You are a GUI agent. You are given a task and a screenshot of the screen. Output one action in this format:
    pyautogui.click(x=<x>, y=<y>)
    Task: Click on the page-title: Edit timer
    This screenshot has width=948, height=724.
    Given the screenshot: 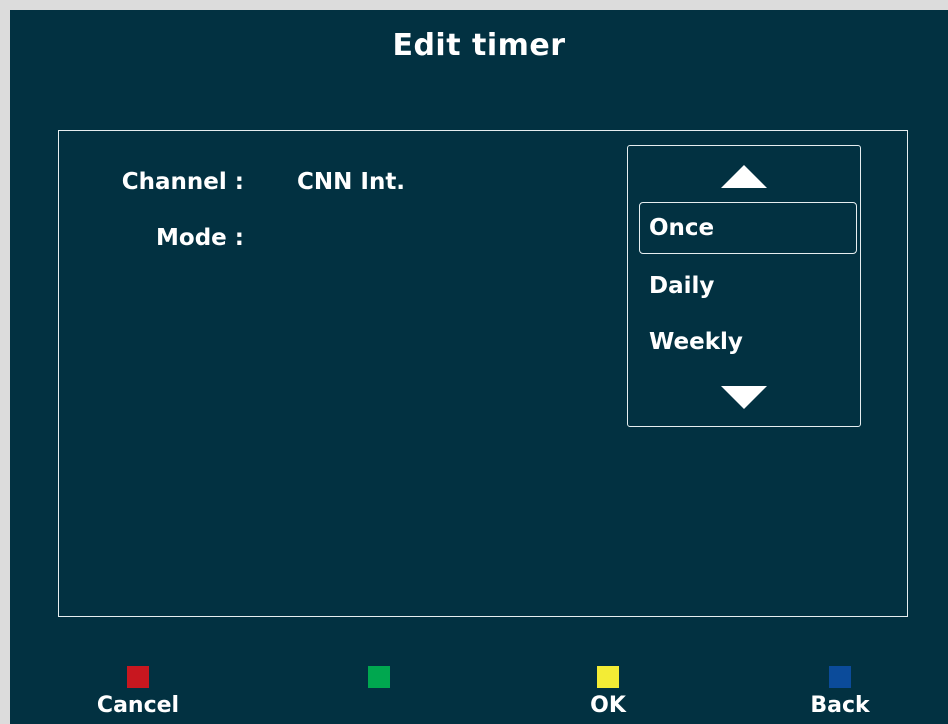 What is the action you would take?
    pyautogui.click(x=479, y=45)
    